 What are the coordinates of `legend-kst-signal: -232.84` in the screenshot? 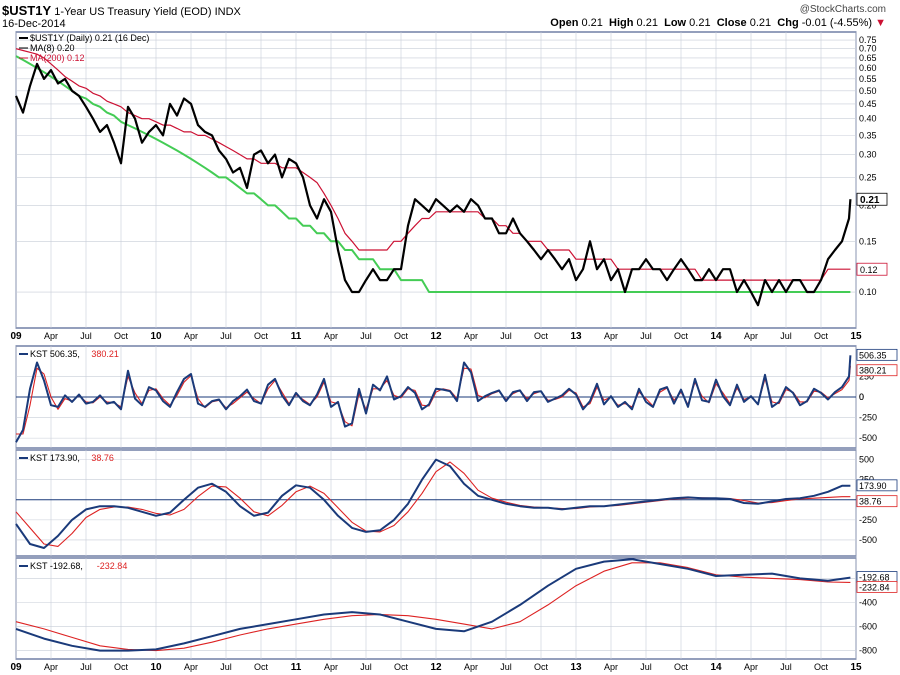 It's located at (112, 566).